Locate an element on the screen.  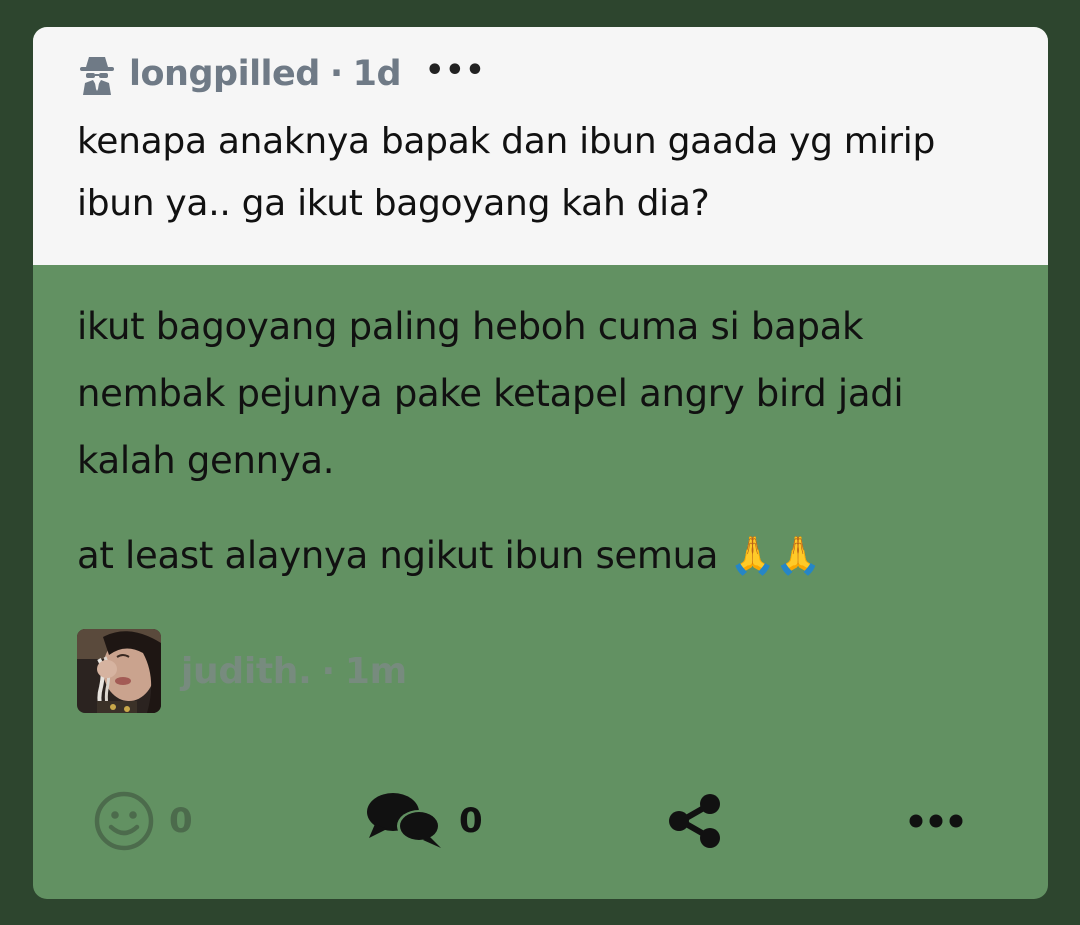
share-icon is located at coordinates (695, 821).